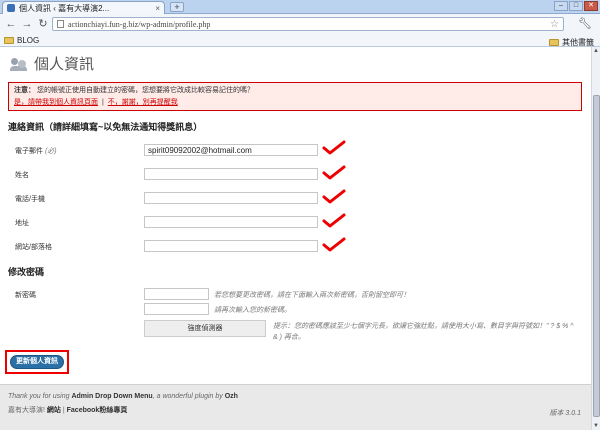 The height and width of the screenshot is (430, 600). What do you see at coordinates (36, 151) in the screenshot?
I see `email-label: 電子郵件 (必)` at bounding box center [36, 151].